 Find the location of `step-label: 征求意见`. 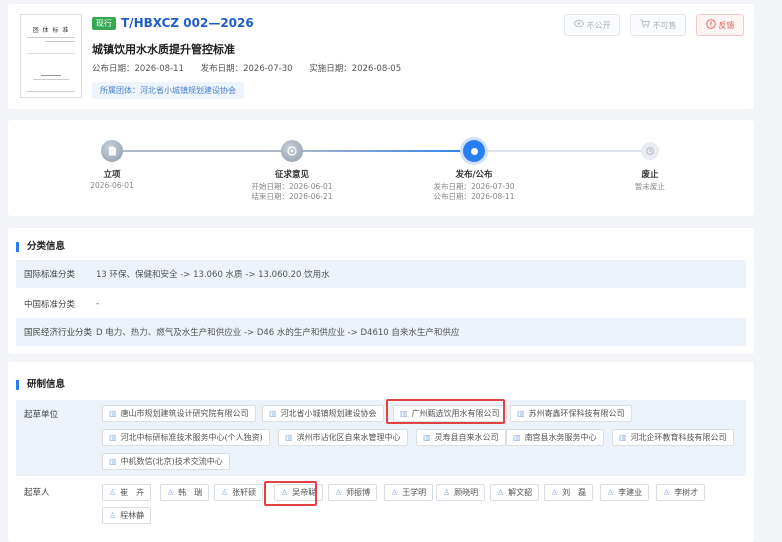

step-label: 征求意见 is located at coordinates (291, 175).